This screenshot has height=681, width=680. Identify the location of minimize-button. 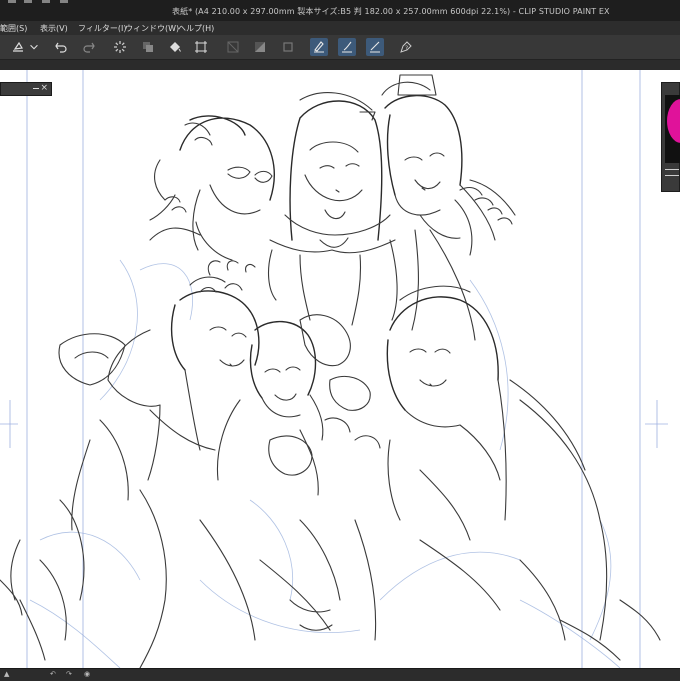
(36, 88).